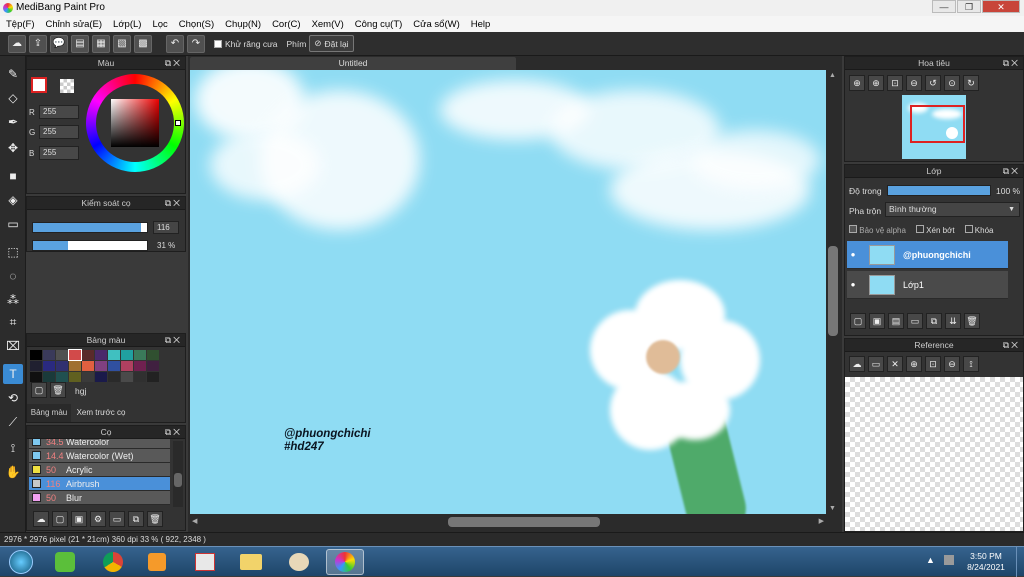  What do you see at coordinates (127, 24) in the screenshot?
I see `menu-item: Lớp(L)` at bounding box center [127, 24].